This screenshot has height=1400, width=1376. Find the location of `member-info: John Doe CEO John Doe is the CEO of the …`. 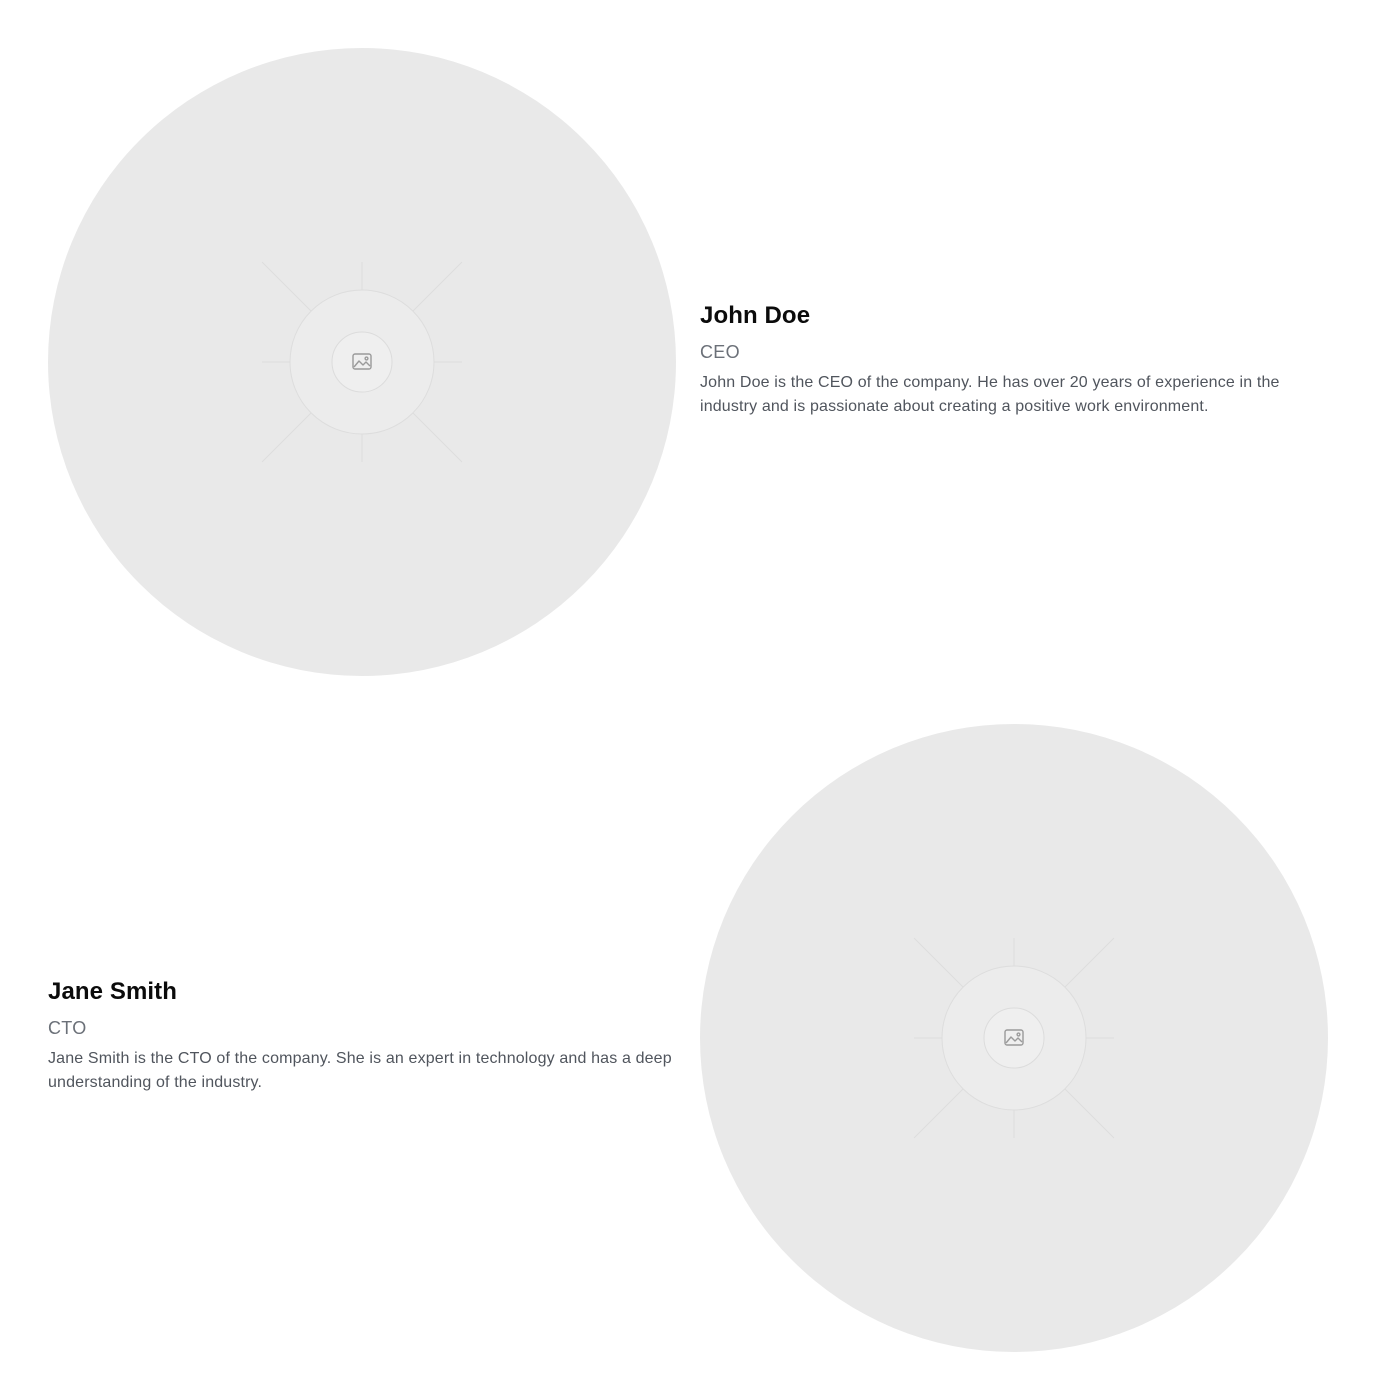

member-info: John Doe CEO John Doe is the CEO of the … is located at coordinates (1014, 360).